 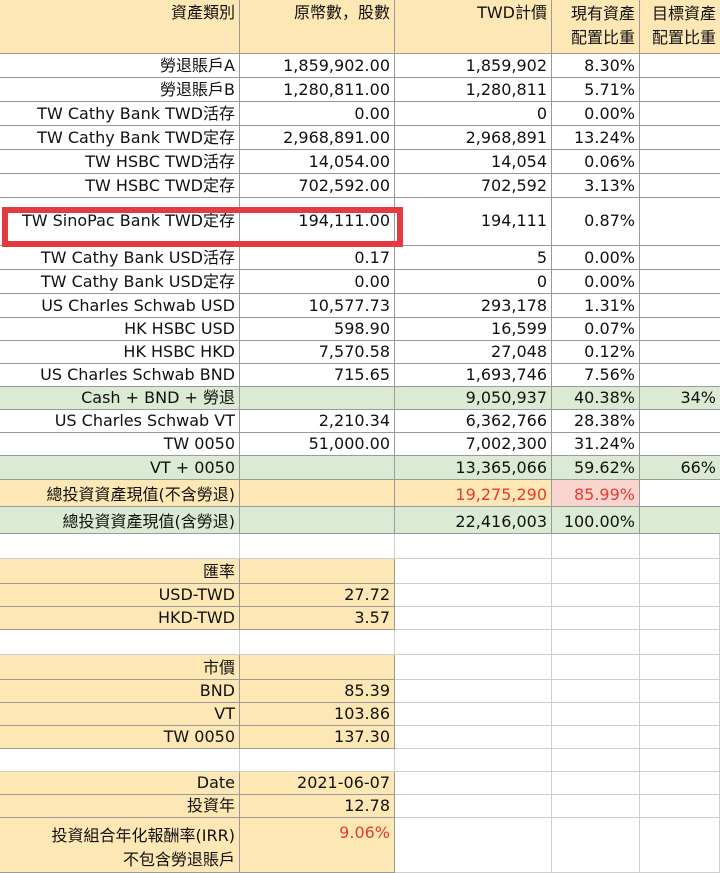 What do you see at coordinates (120, 398) in the screenshot?
I see `subtotal-label: Cash + BND + 勞退` at bounding box center [120, 398].